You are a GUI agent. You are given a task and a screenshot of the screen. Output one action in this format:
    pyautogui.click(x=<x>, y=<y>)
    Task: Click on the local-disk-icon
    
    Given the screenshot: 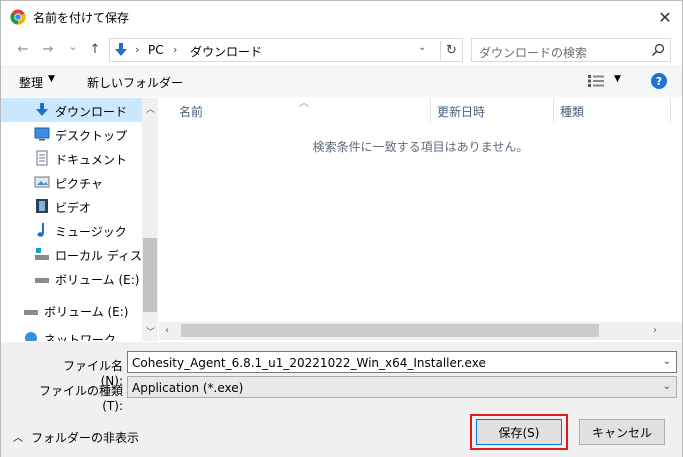 What is the action you would take?
    pyautogui.click(x=42, y=254)
    